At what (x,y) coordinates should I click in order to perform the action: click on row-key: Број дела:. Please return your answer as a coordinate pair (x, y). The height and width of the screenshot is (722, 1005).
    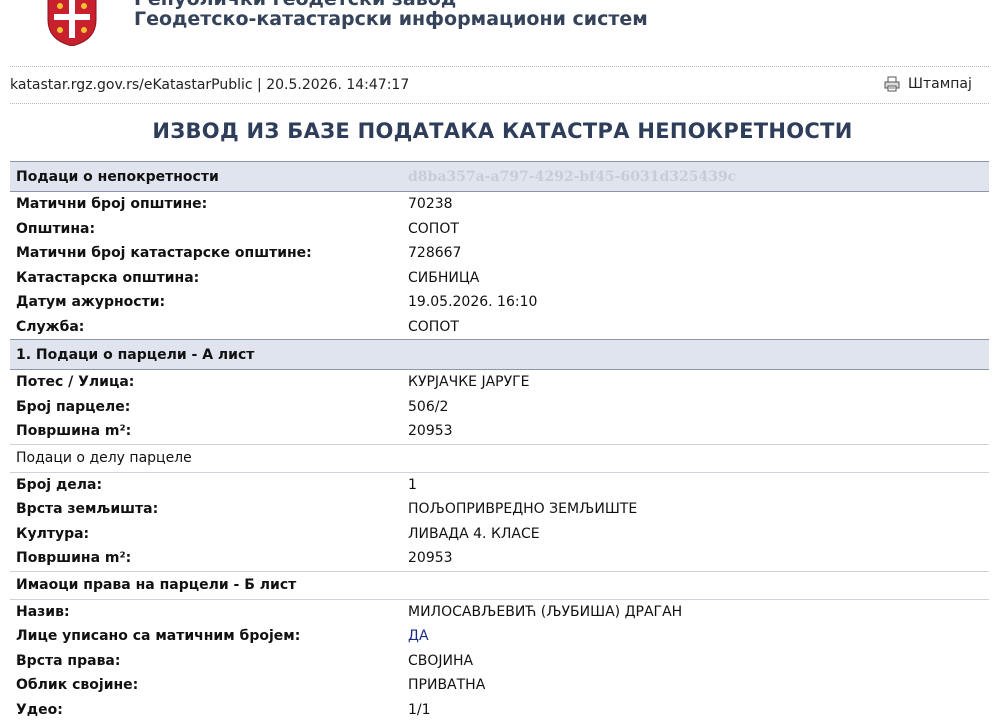
    Looking at the image, I should click on (206, 484).